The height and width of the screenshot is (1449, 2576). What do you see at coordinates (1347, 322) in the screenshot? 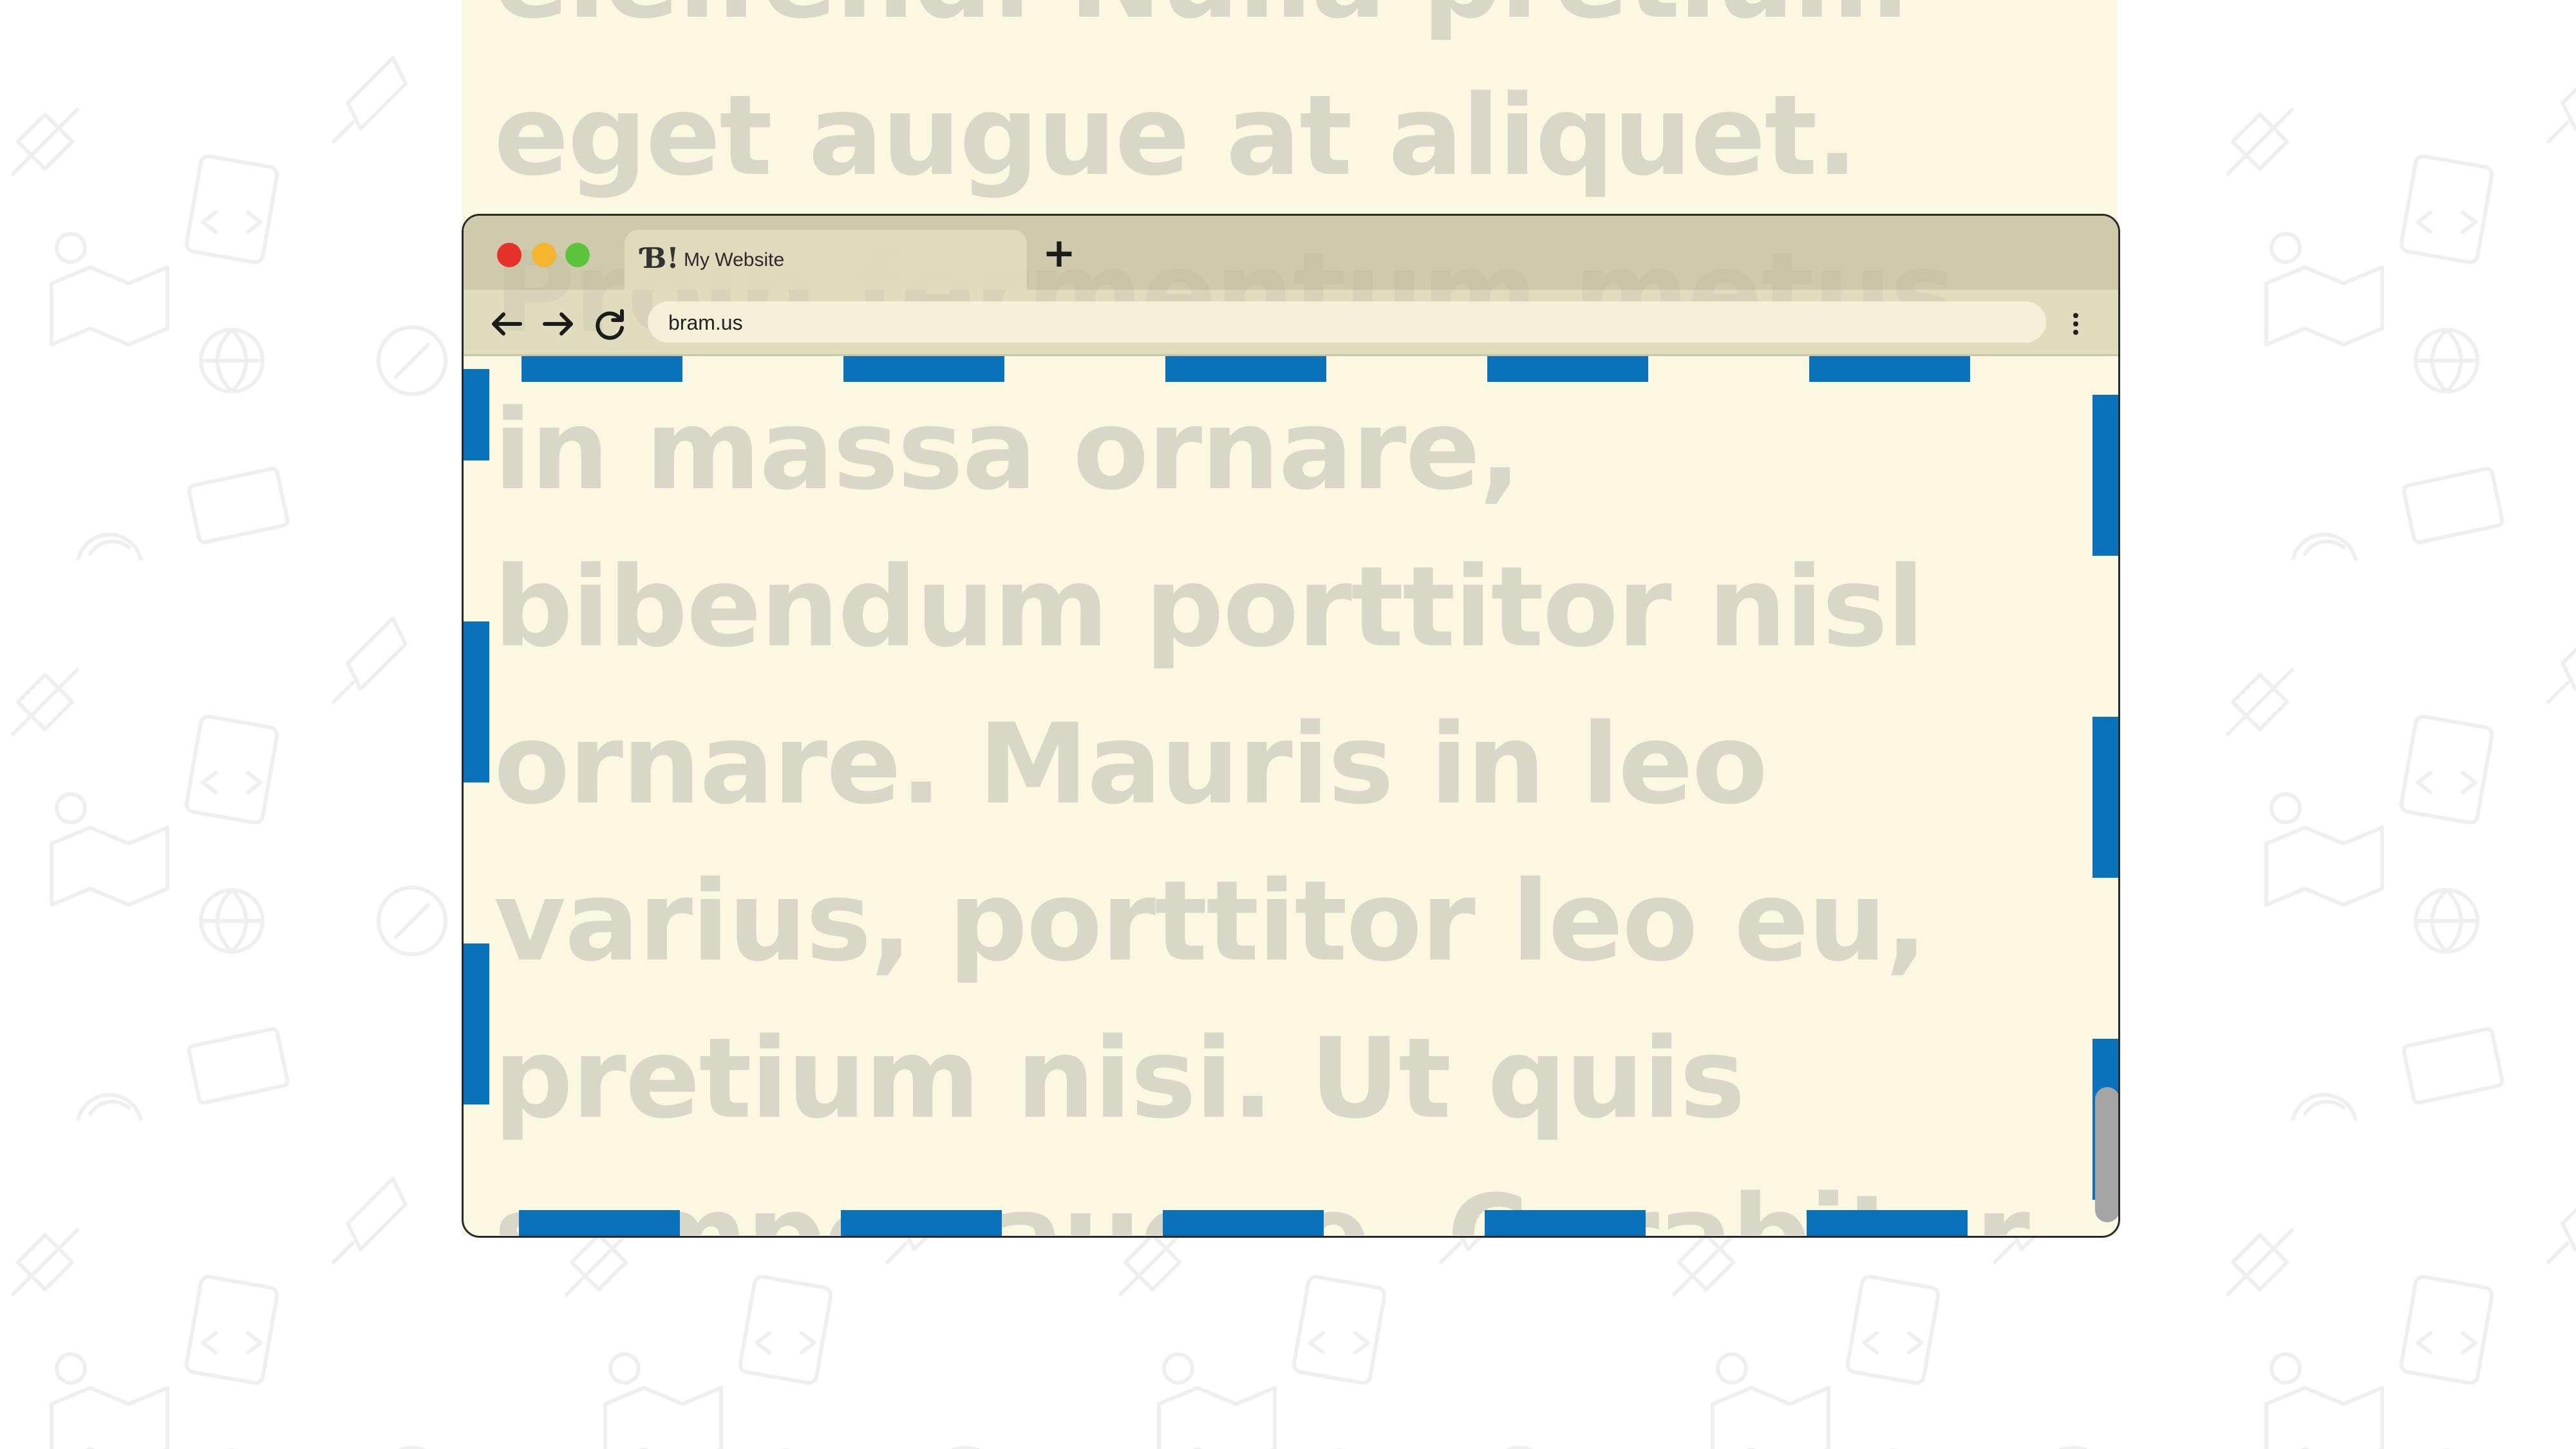
I see `address-bar: bram.us` at bounding box center [1347, 322].